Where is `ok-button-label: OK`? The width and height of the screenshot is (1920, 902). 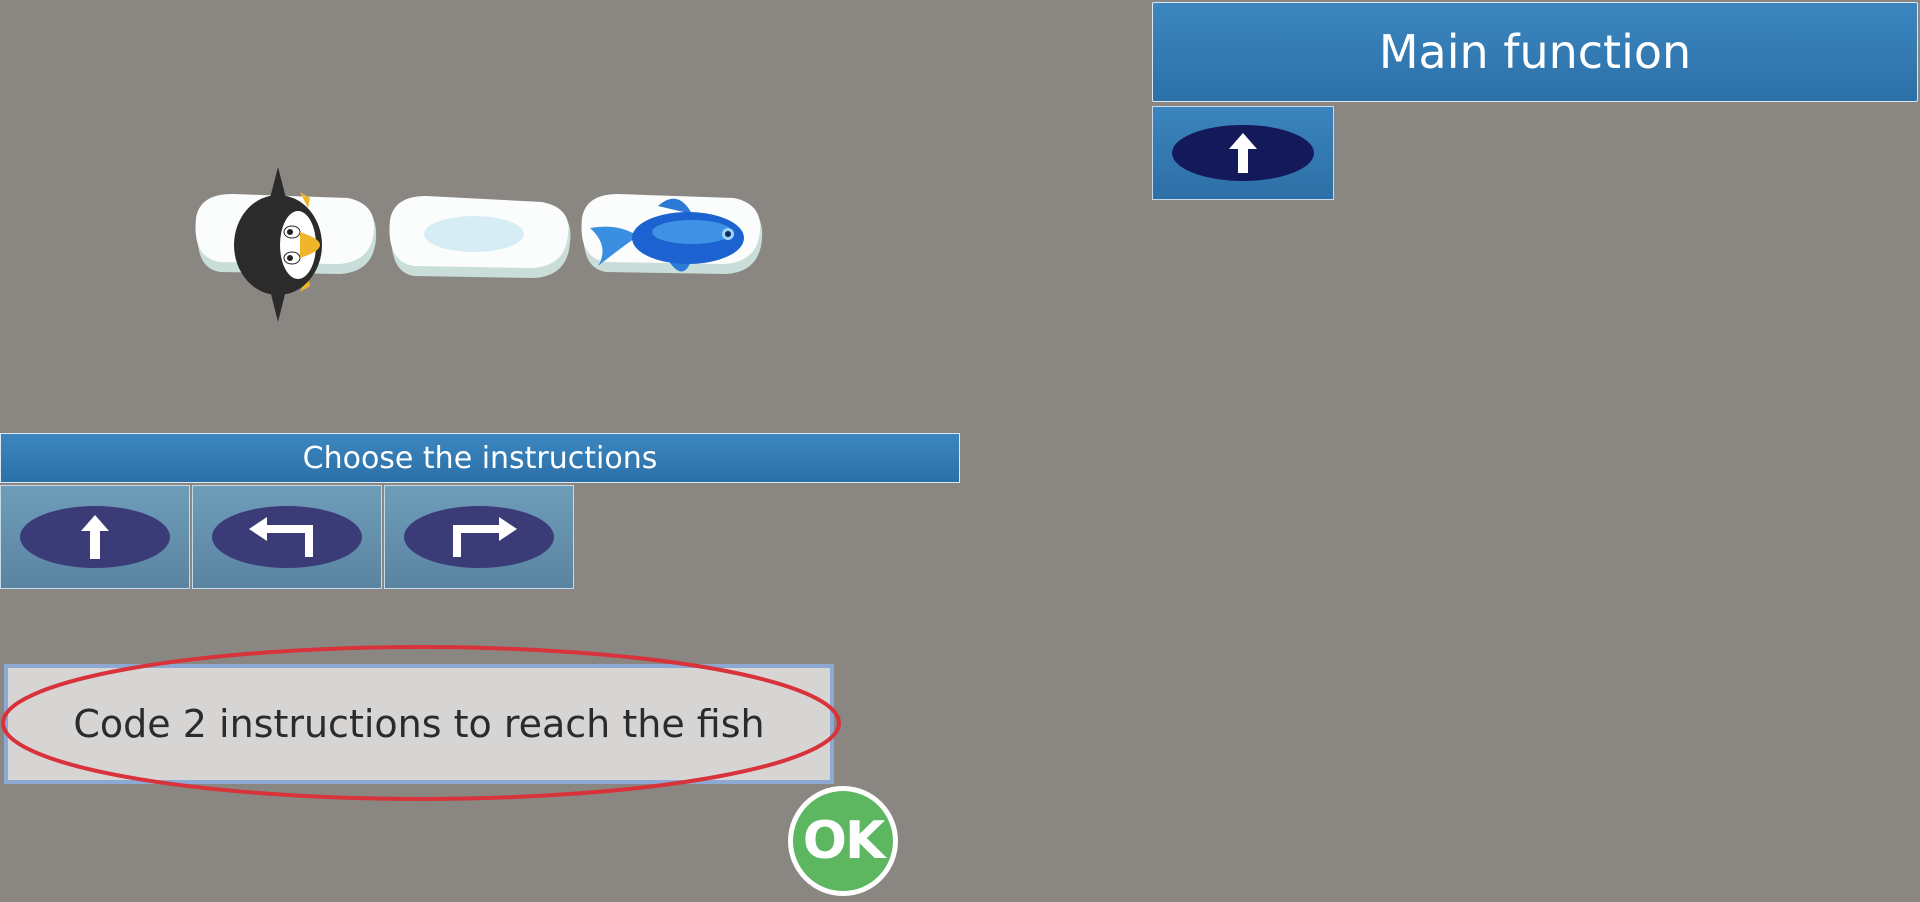 ok-button-label: OK is located at coordinates (843, 841).